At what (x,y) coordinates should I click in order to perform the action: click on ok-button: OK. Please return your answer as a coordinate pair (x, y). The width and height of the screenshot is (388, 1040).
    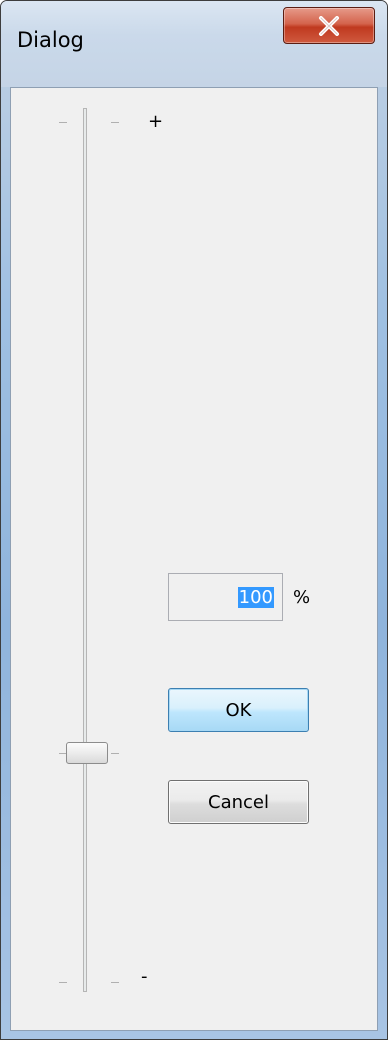
    Looking at the image, I should click on (238, 710).